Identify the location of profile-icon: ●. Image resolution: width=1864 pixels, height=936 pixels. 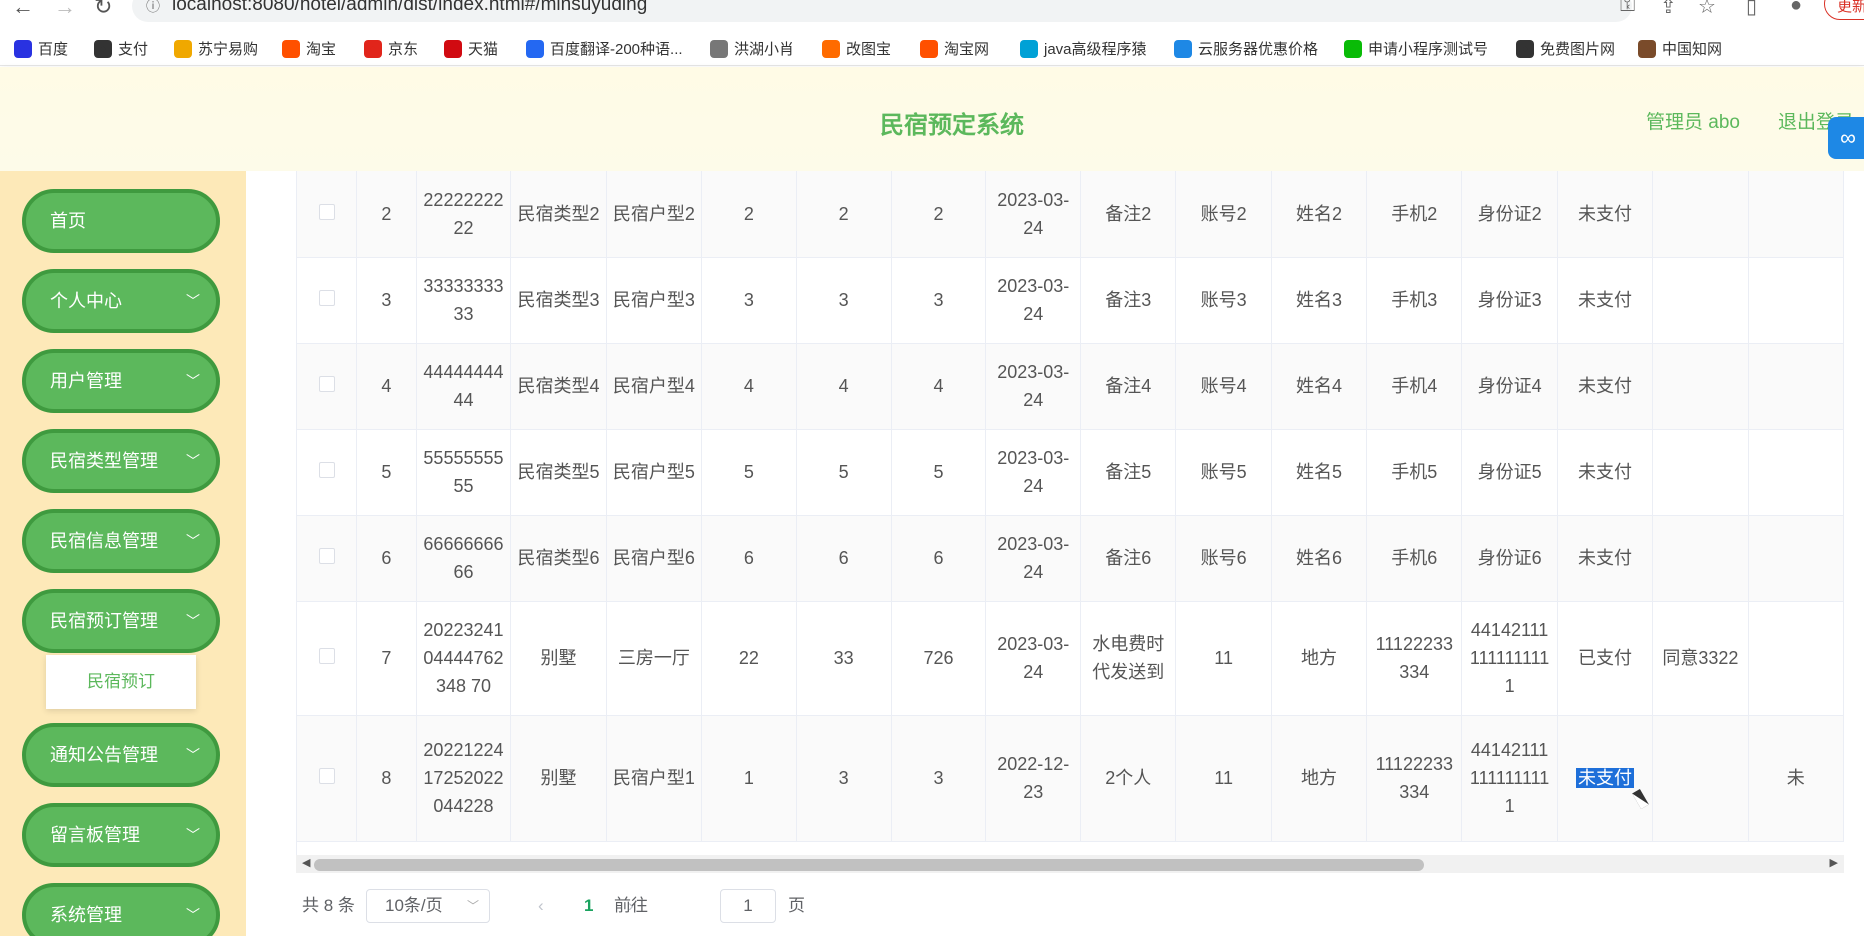
(1796, 8).